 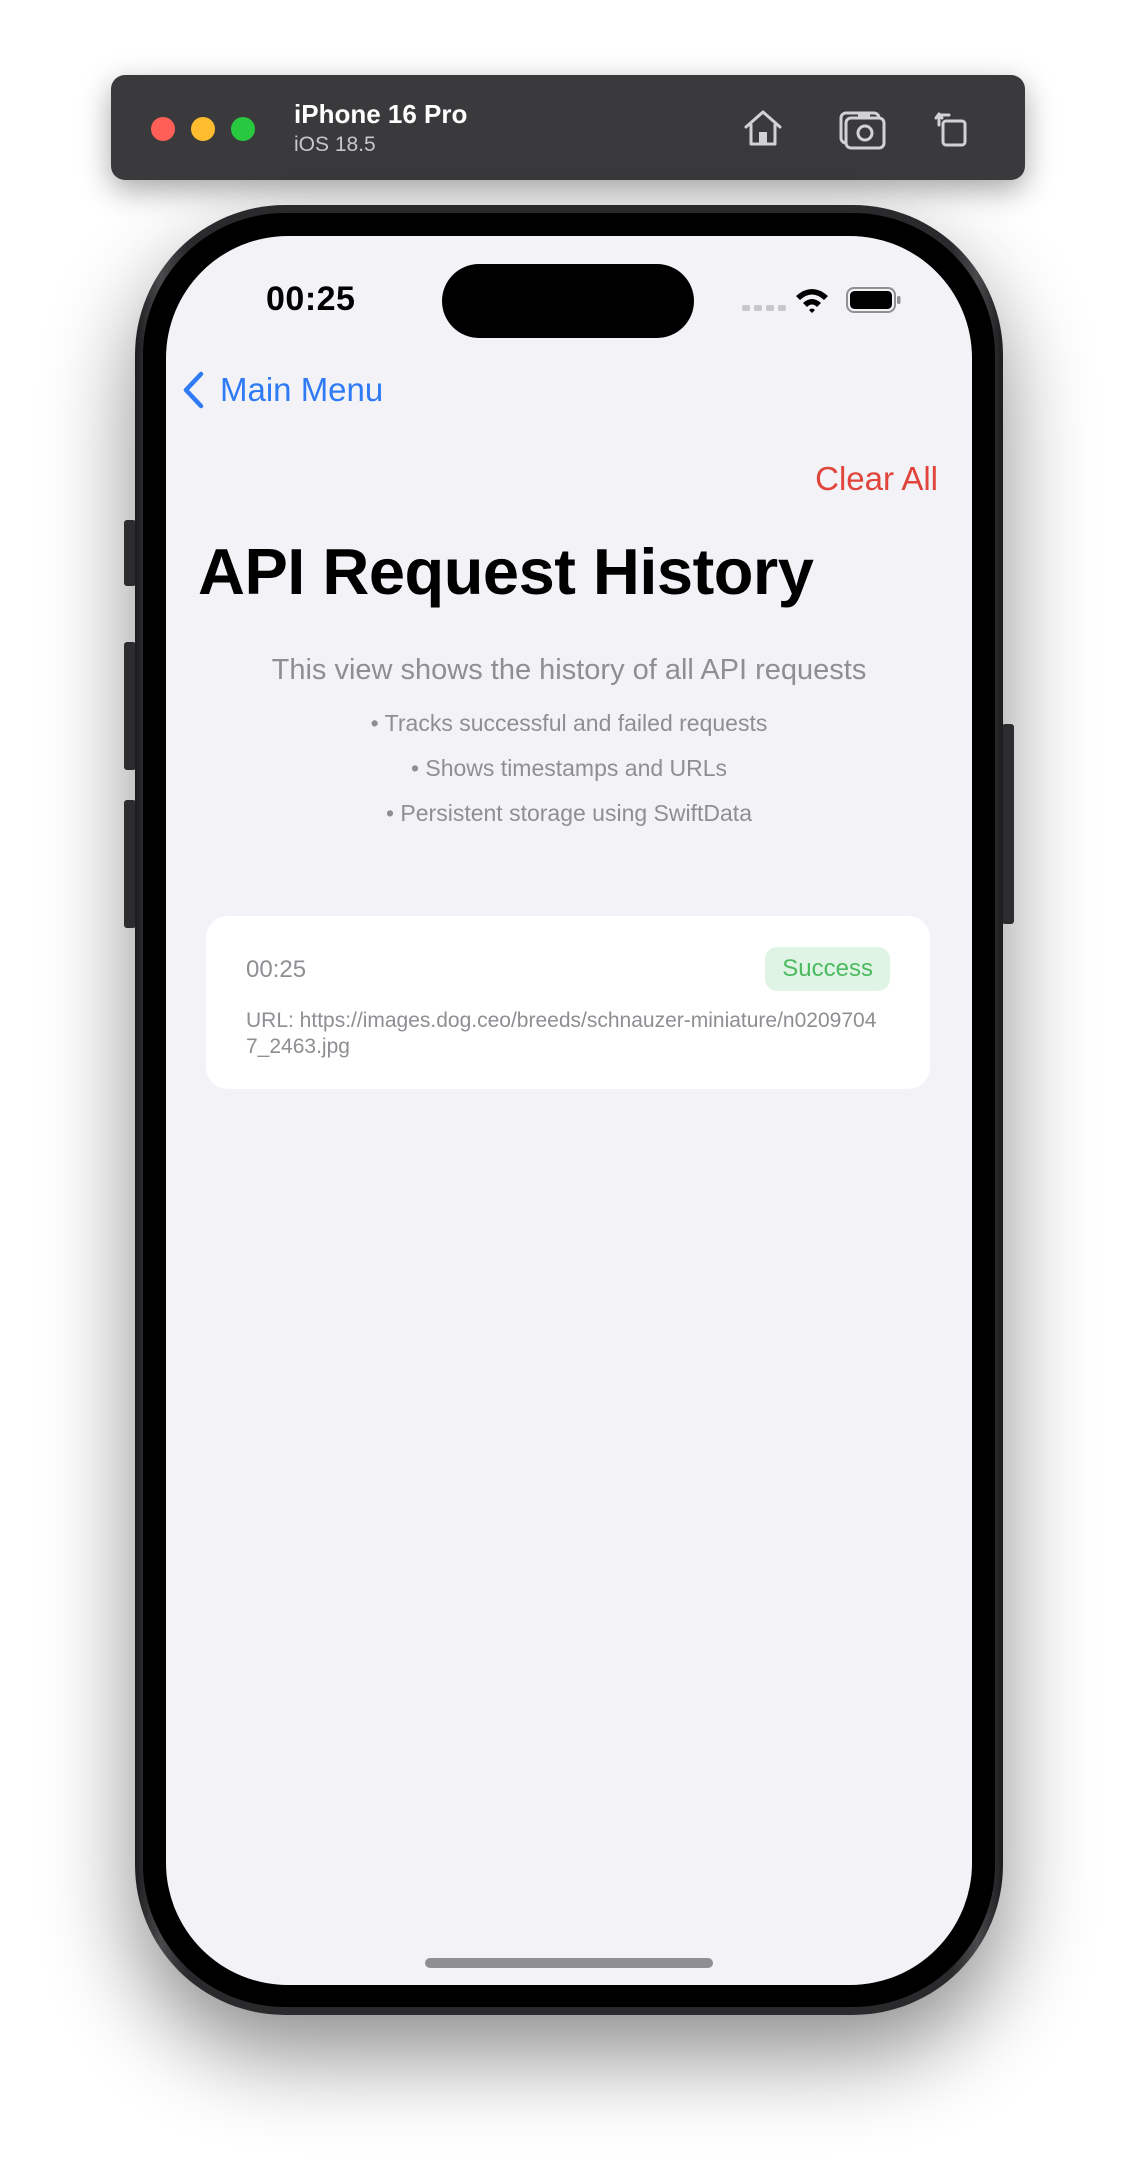 I want to click on status-bar-time: 00:25, so click(x=311, y=299).